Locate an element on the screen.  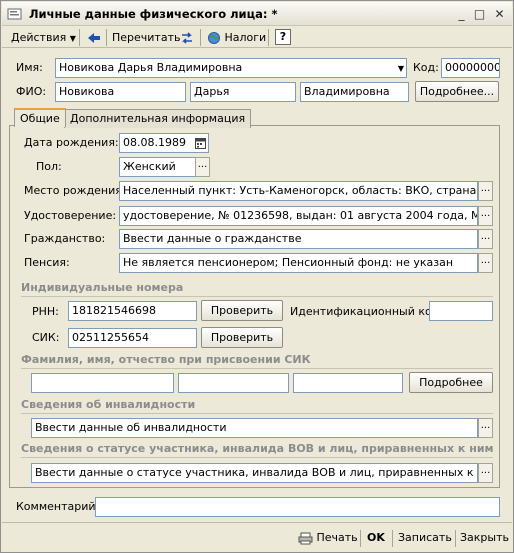
printer-icon is located at coordinates (305, 538).